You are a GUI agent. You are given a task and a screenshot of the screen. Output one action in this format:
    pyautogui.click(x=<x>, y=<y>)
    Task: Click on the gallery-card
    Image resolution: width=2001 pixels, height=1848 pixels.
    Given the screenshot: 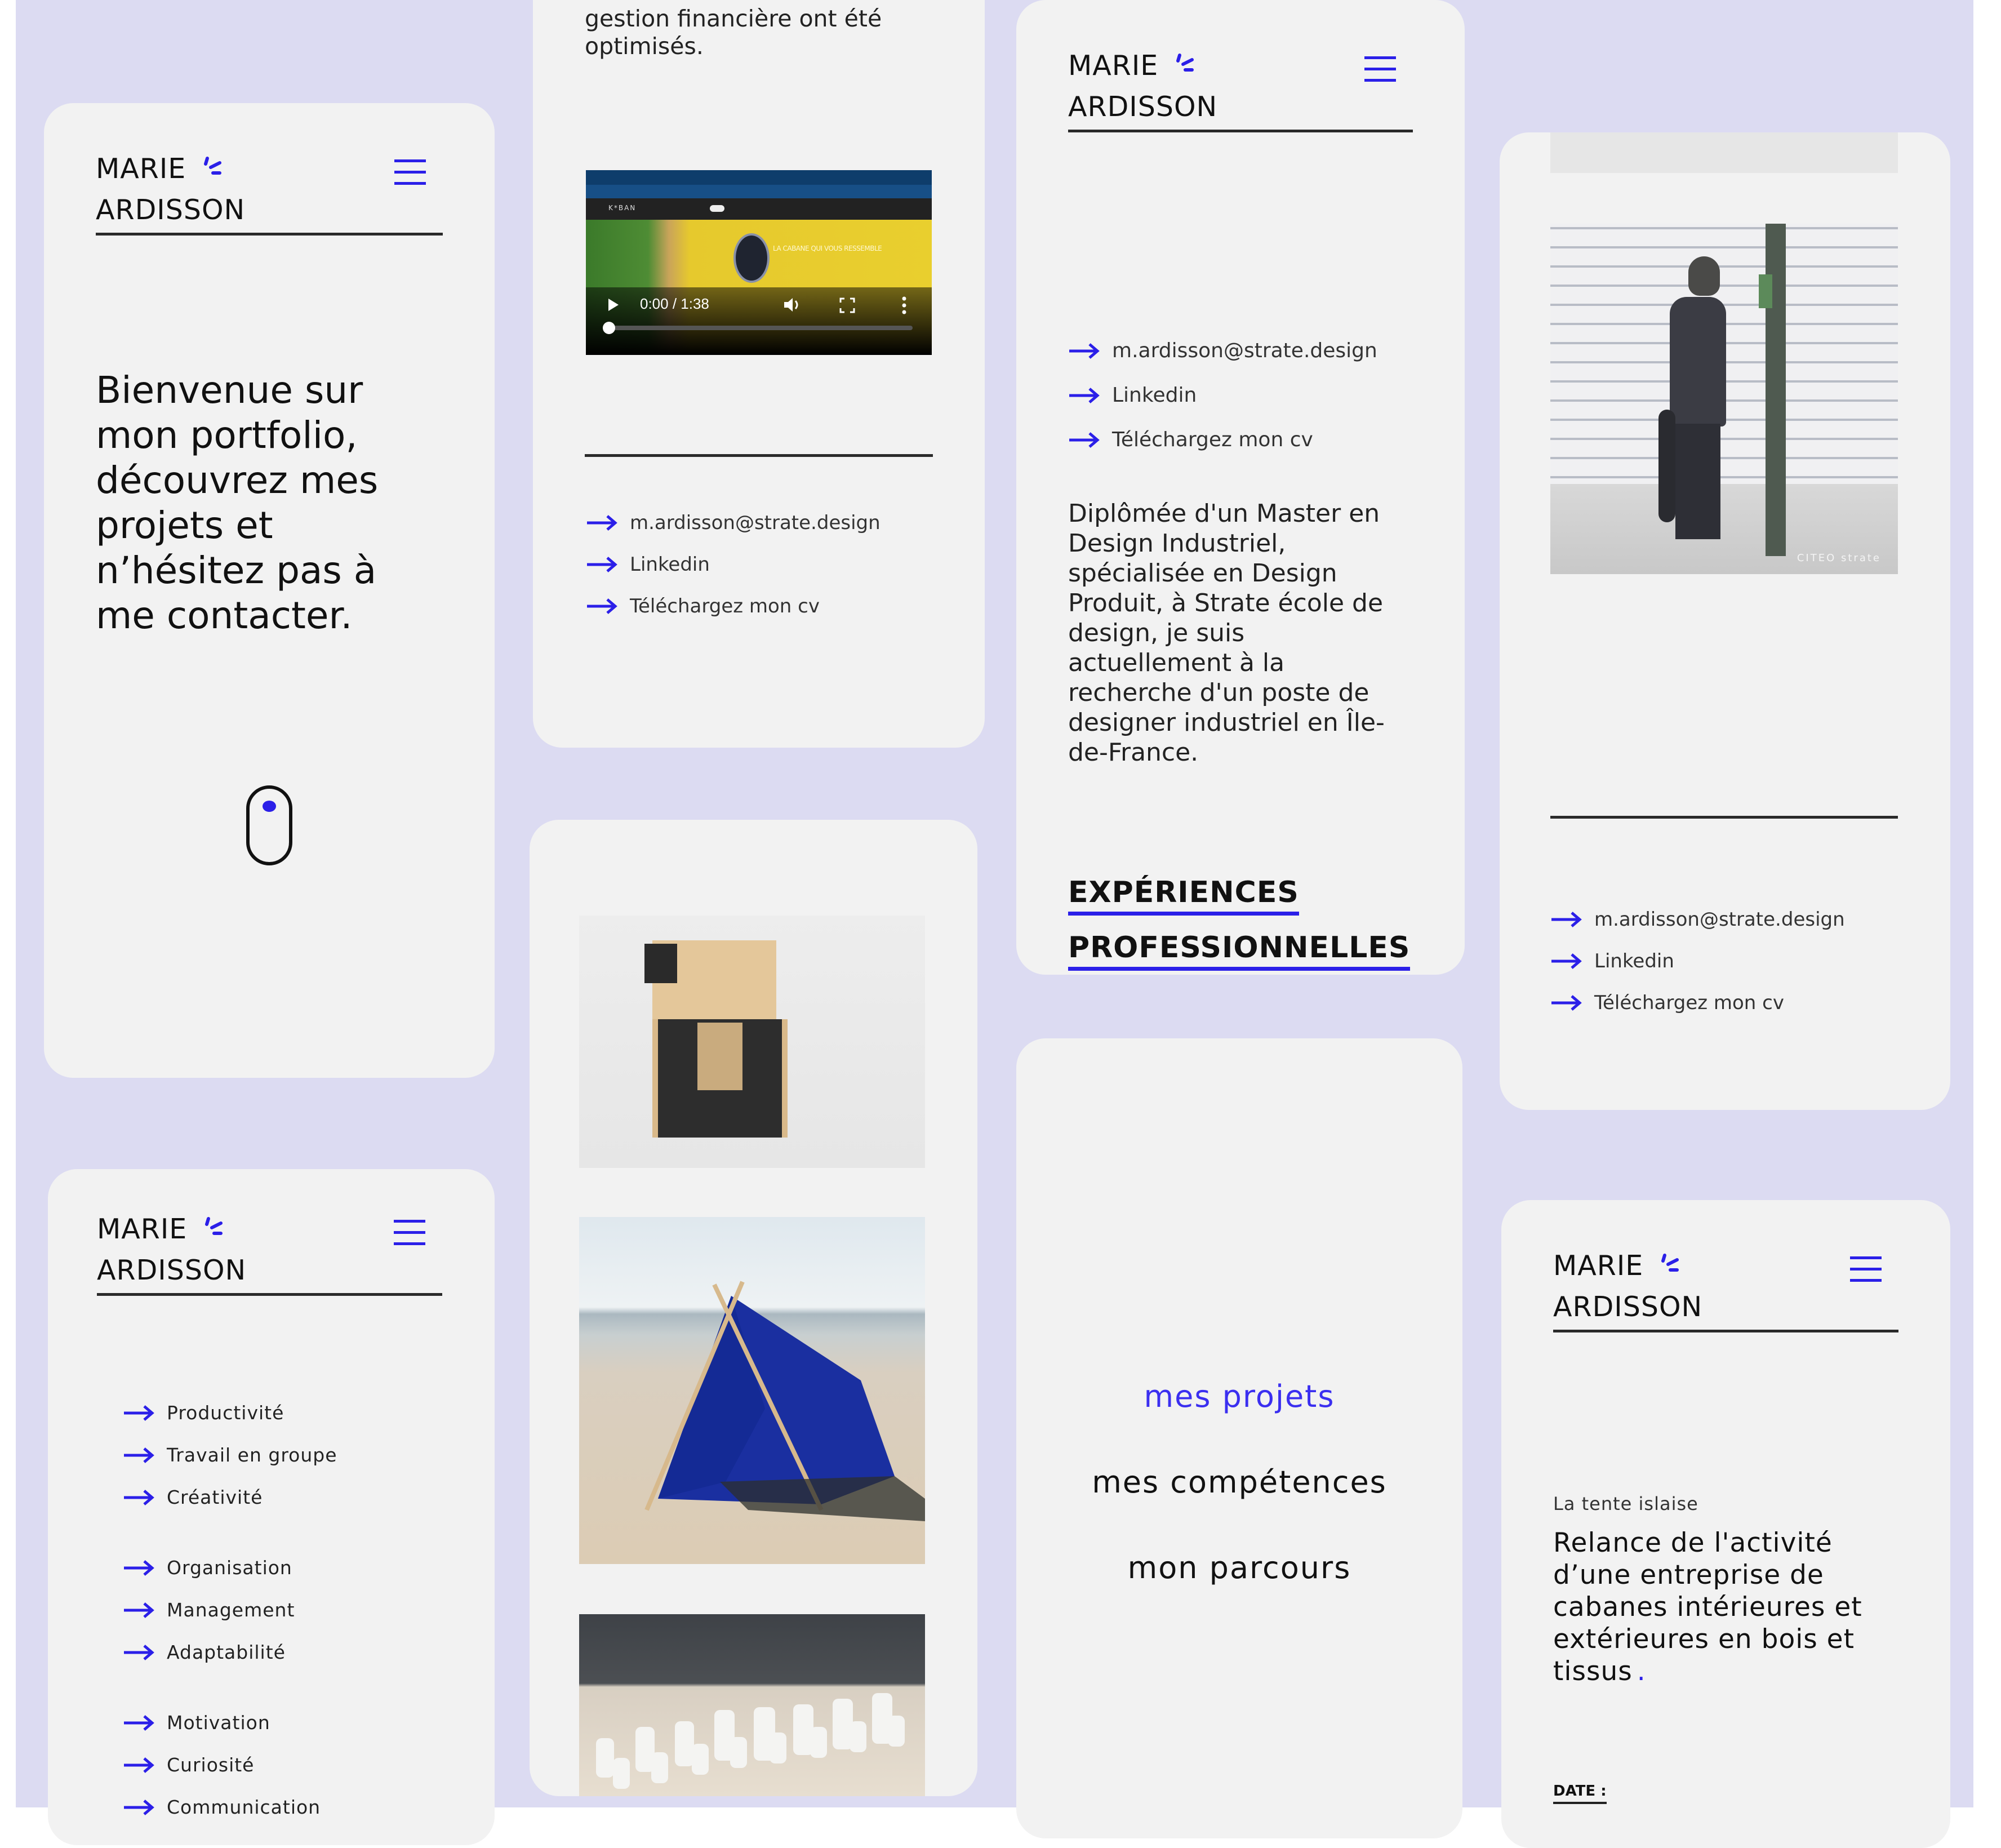 What is the action you would take?
    pyautogui.click(x=754, y=1308)
    